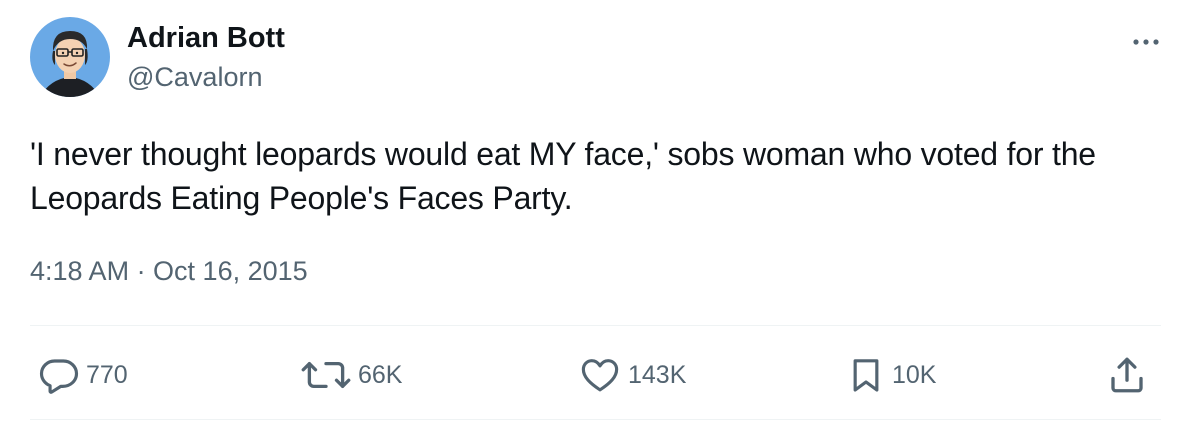 The image size is (1188, 422). I want to click on tweet-timestamp: 4:18 AM · Oct 16, 2015, so click(169, 271).